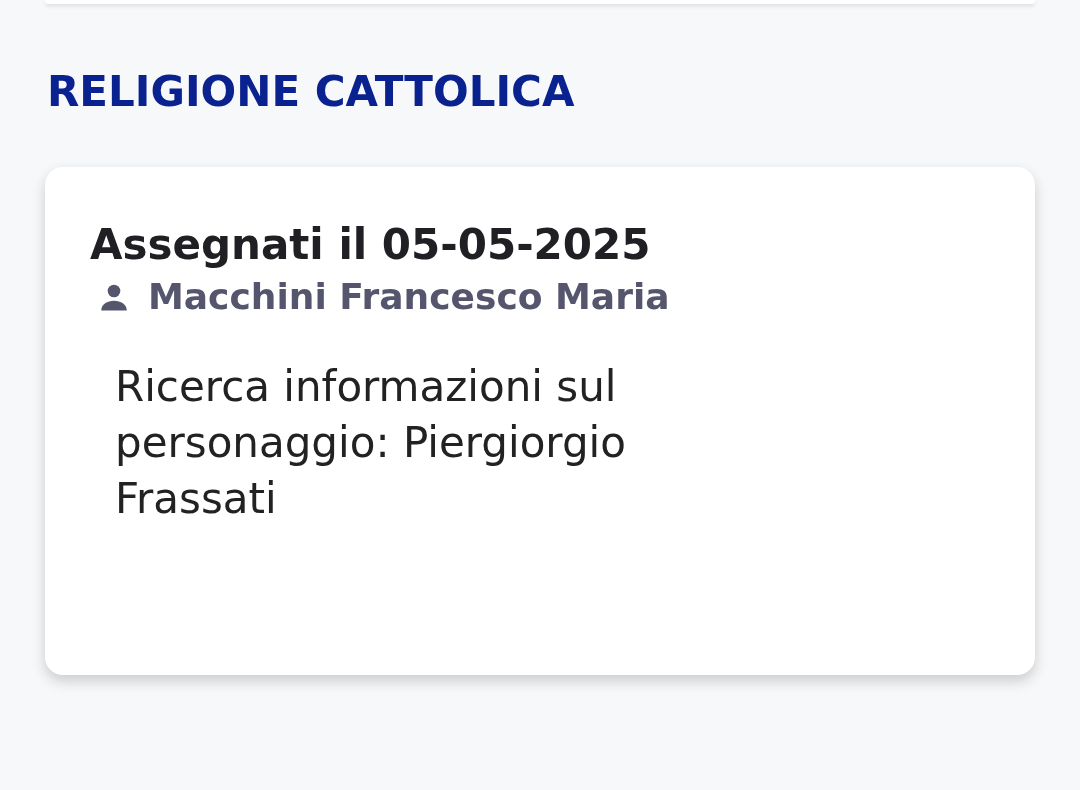 The width and height of the screenshot is (1080, 790). Describe the element at coordinates (371, 245) in the screenshot. I see `assignment-date: Assegnati il 05-05-2025` at that location.